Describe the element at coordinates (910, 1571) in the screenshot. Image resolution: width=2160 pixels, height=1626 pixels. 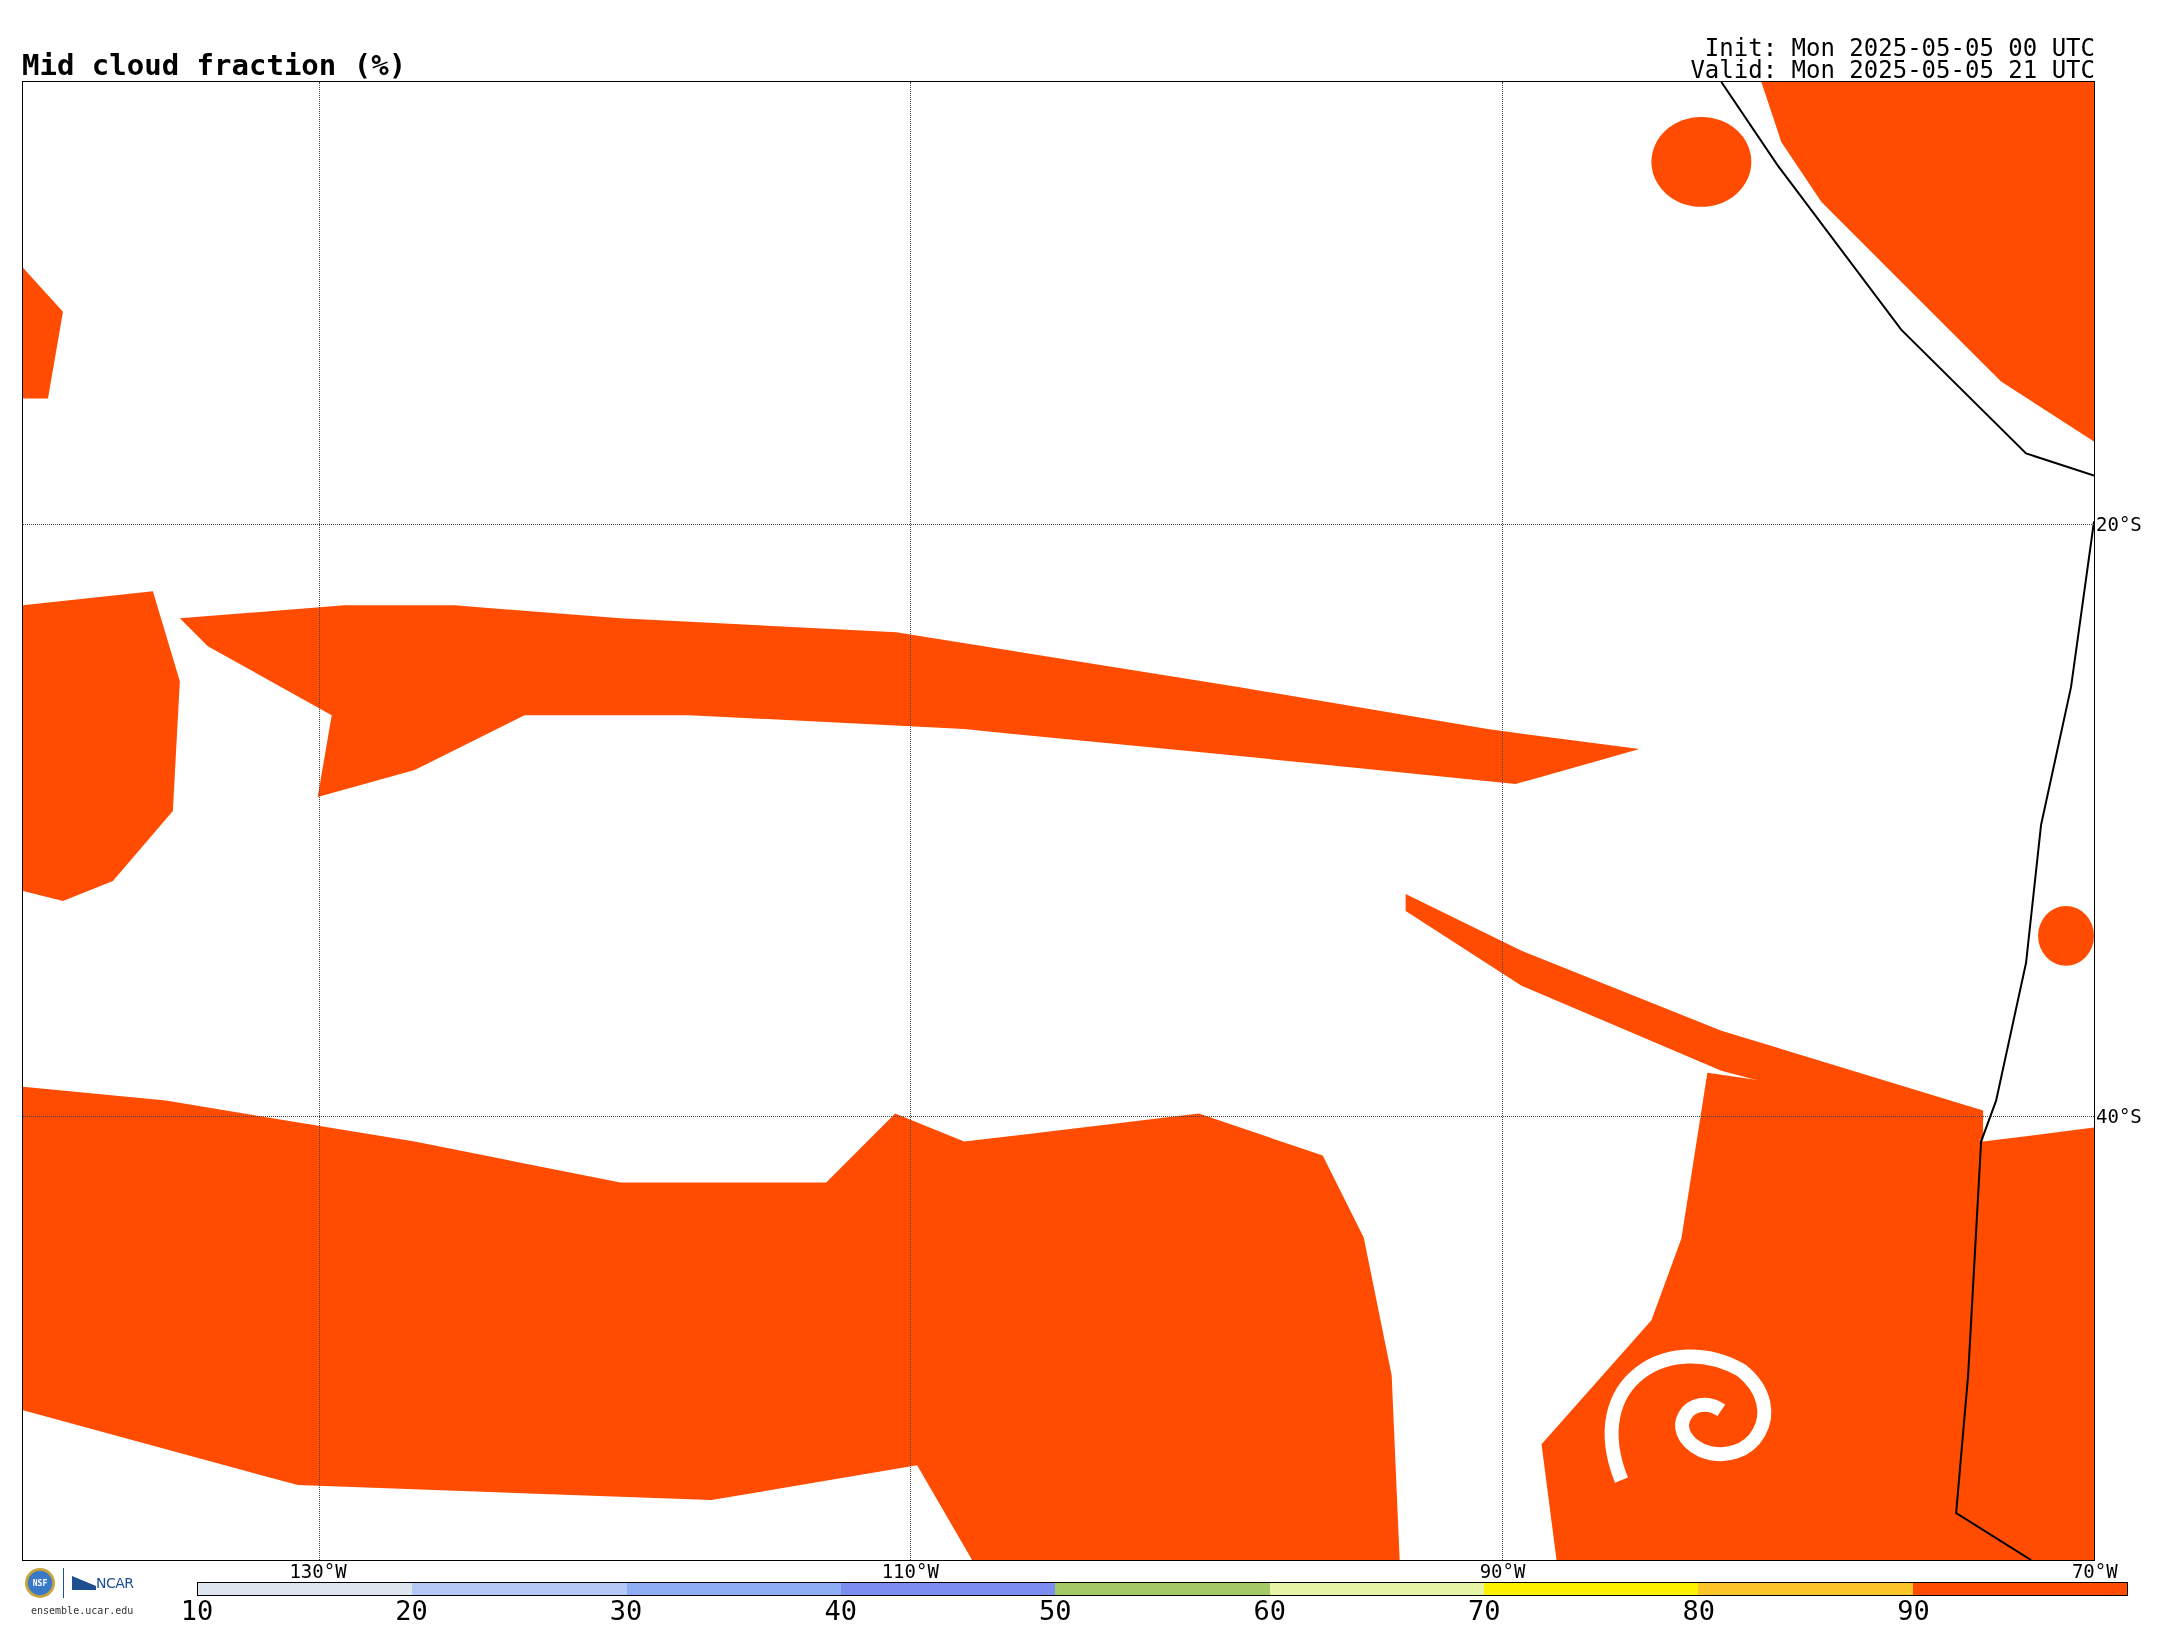
I see `longitude-label: 110°W` at that location.